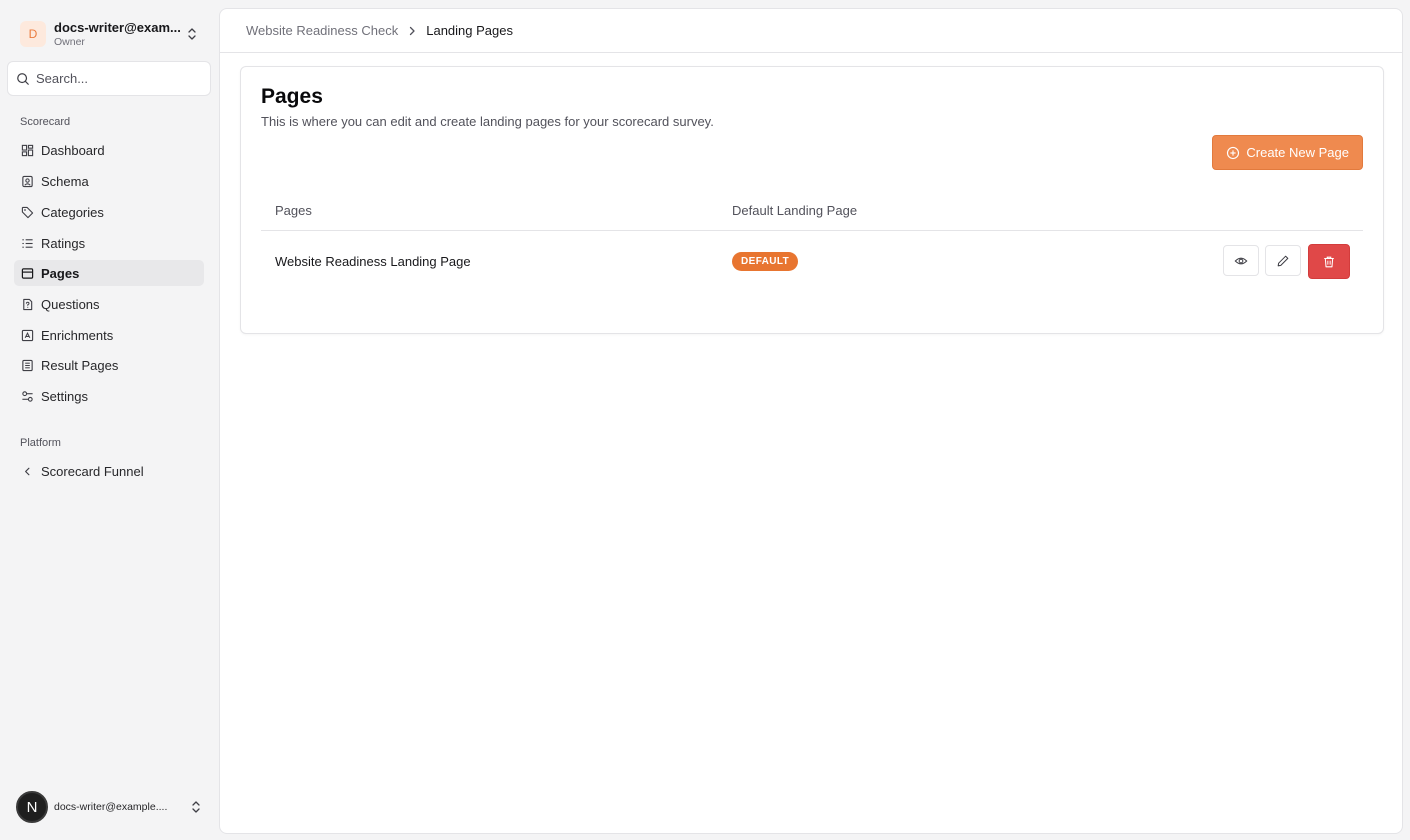 This screenshot has width=1410, height=840. Describe the element at coordinates (23, 78) in the screenshot. I see `search-icon` at that location.